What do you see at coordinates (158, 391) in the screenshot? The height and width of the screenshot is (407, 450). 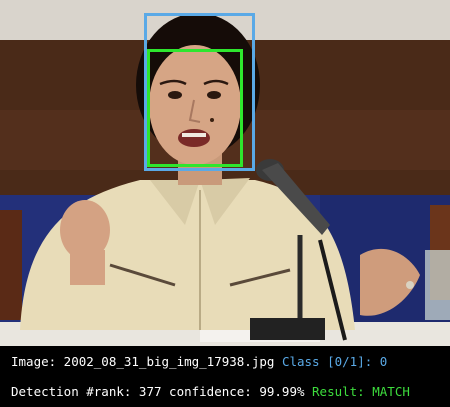 I see `detection-label: Detection #rank: 377 confidence: 99.99%` at bounding box center [158, 391].